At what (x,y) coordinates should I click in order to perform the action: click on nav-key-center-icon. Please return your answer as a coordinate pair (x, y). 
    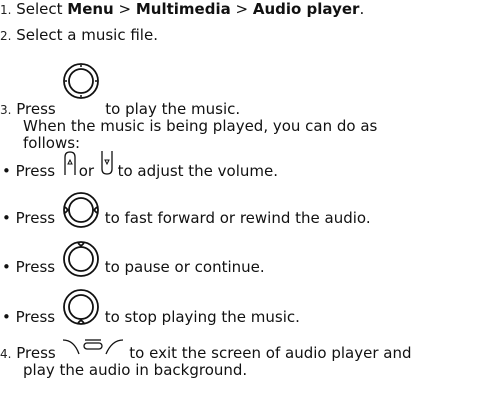
    Looking at the image, I should click on (81, 81).